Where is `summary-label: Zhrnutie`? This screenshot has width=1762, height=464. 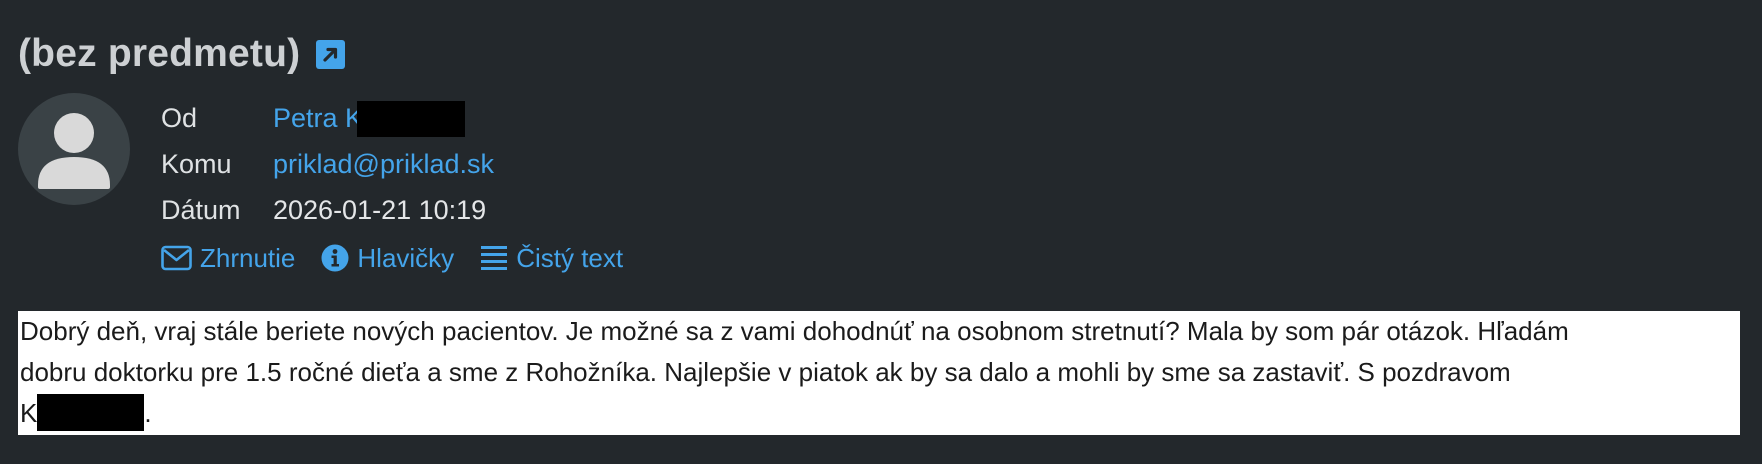
summary-label: Zhrnutie is located at coordinates (248, 257).